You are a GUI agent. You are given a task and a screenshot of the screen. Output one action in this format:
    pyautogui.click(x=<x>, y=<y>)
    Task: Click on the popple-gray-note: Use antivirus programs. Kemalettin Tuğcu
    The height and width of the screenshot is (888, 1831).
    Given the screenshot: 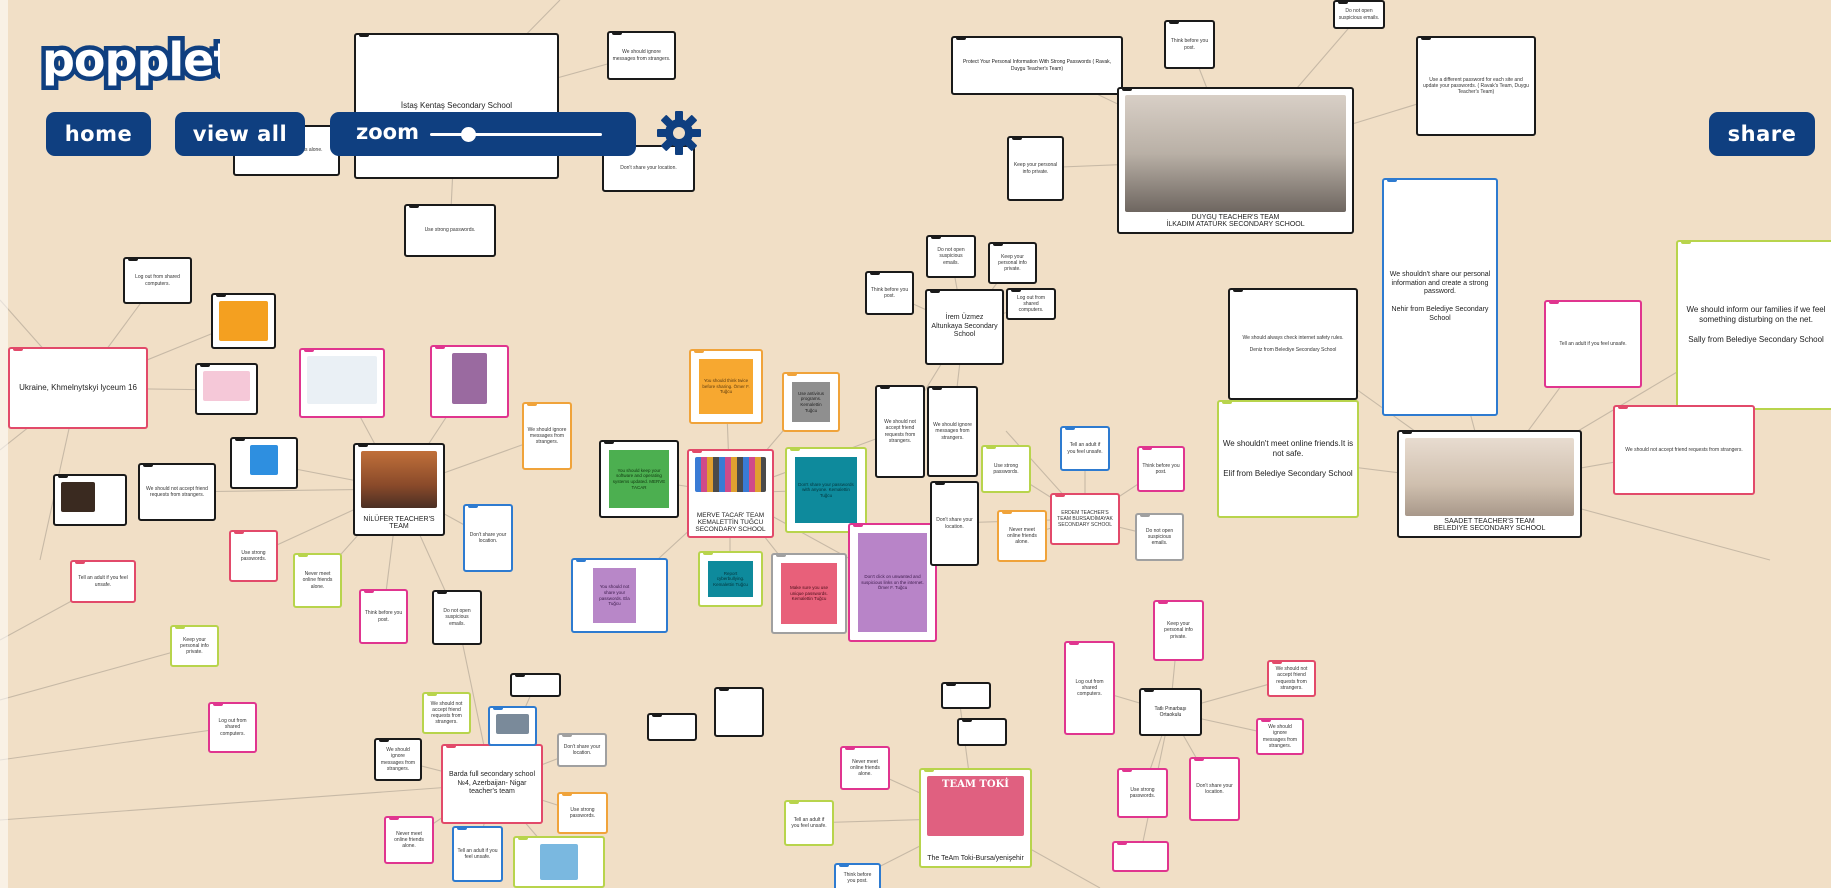 What is the action you would take?
    pyautogui.click(x=811, y=402)
    